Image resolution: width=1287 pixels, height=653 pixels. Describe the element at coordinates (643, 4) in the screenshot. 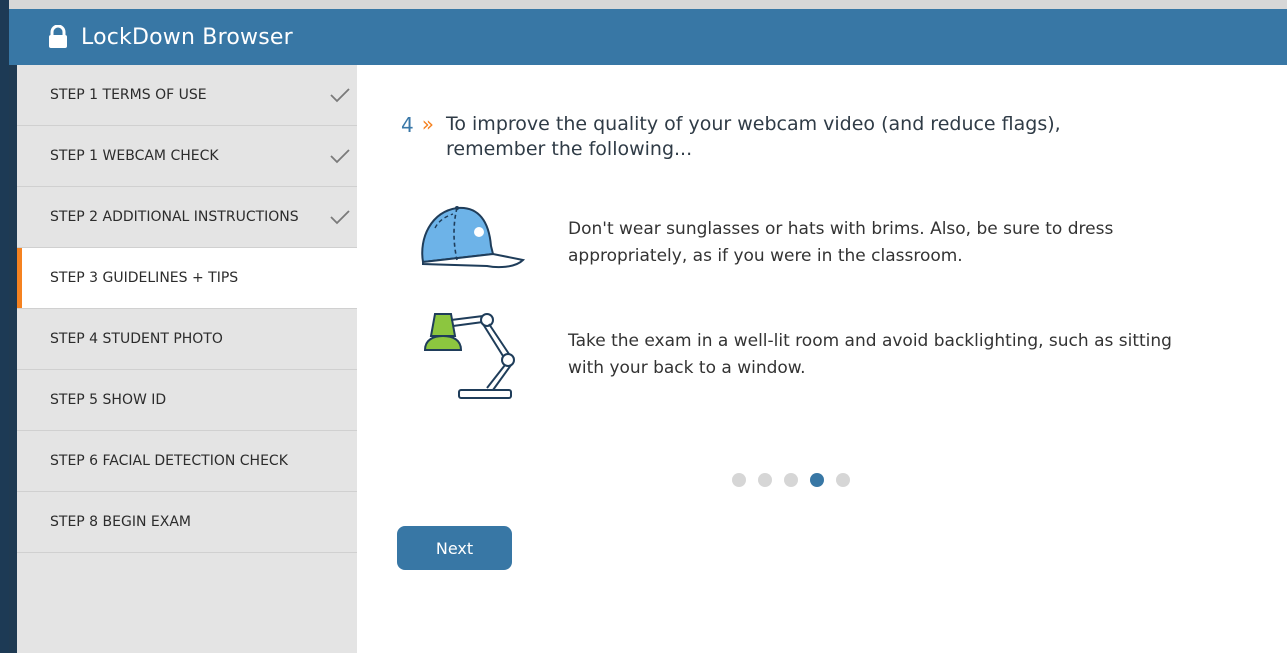

I see `window-top-edge` at that location.